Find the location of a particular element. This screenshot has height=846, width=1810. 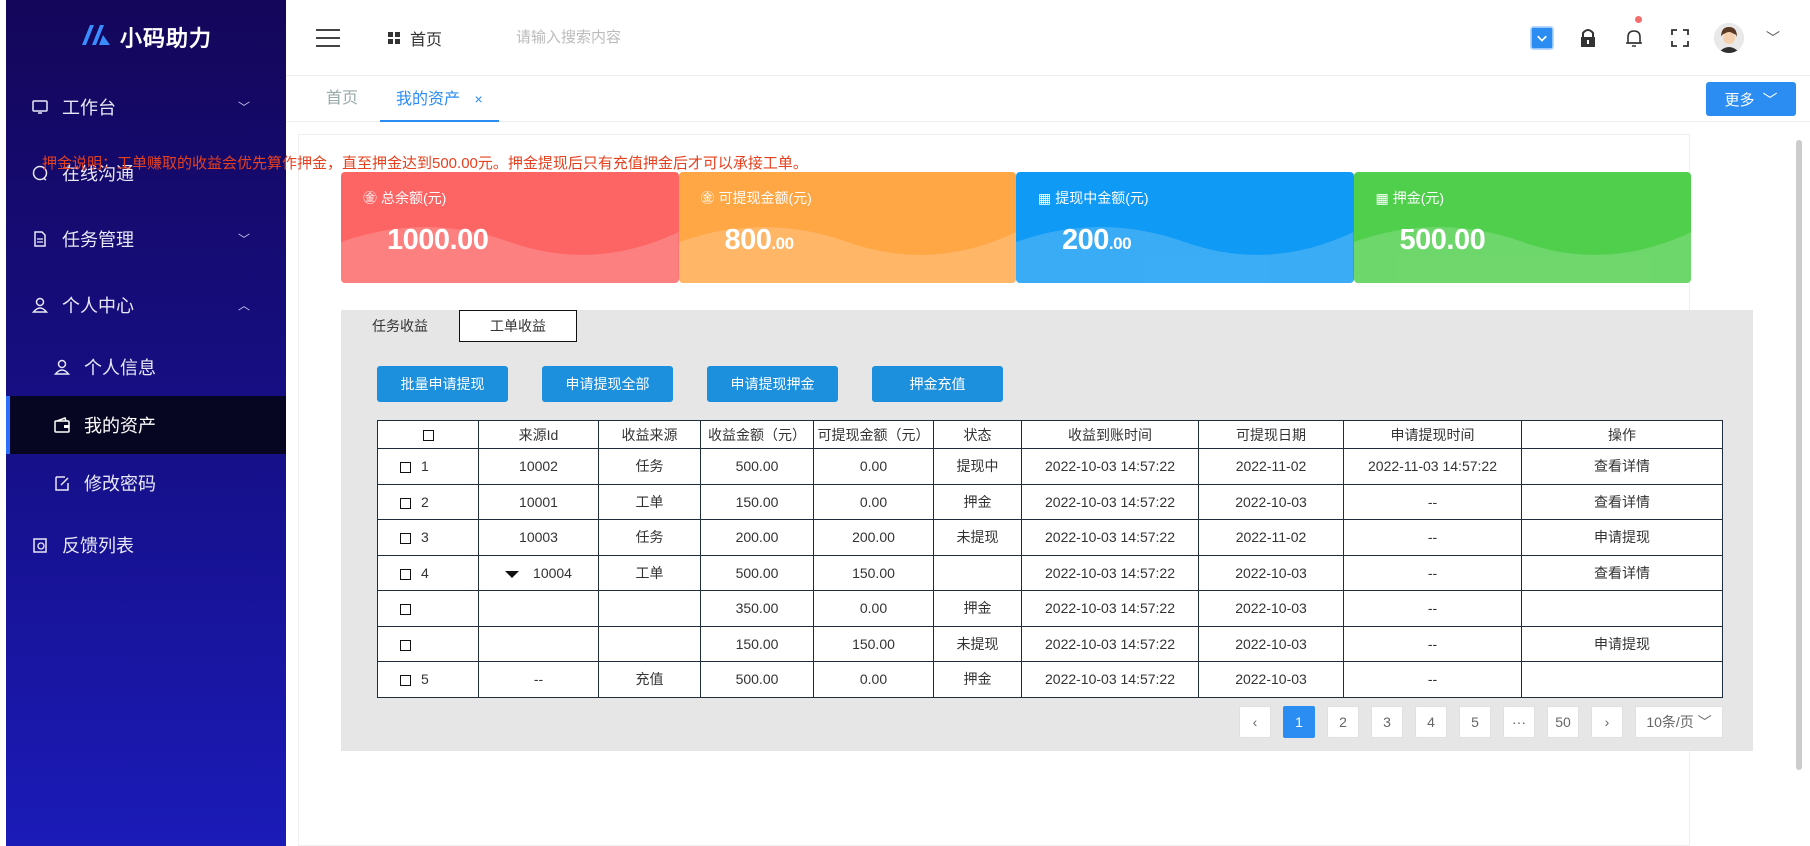

sidebar-item-personal-center: 个人中心 ︿ is located at coordinates (146, 305).